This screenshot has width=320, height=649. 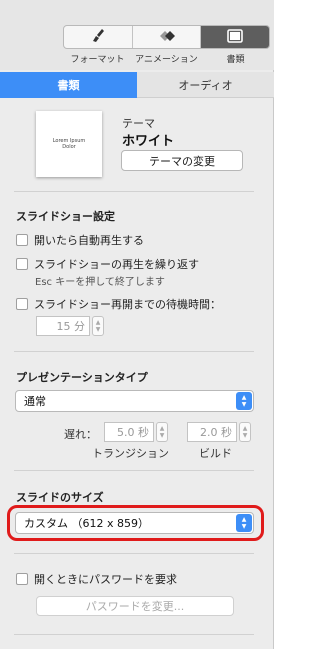 I want to click on document-button, so click(x=235, y=37).